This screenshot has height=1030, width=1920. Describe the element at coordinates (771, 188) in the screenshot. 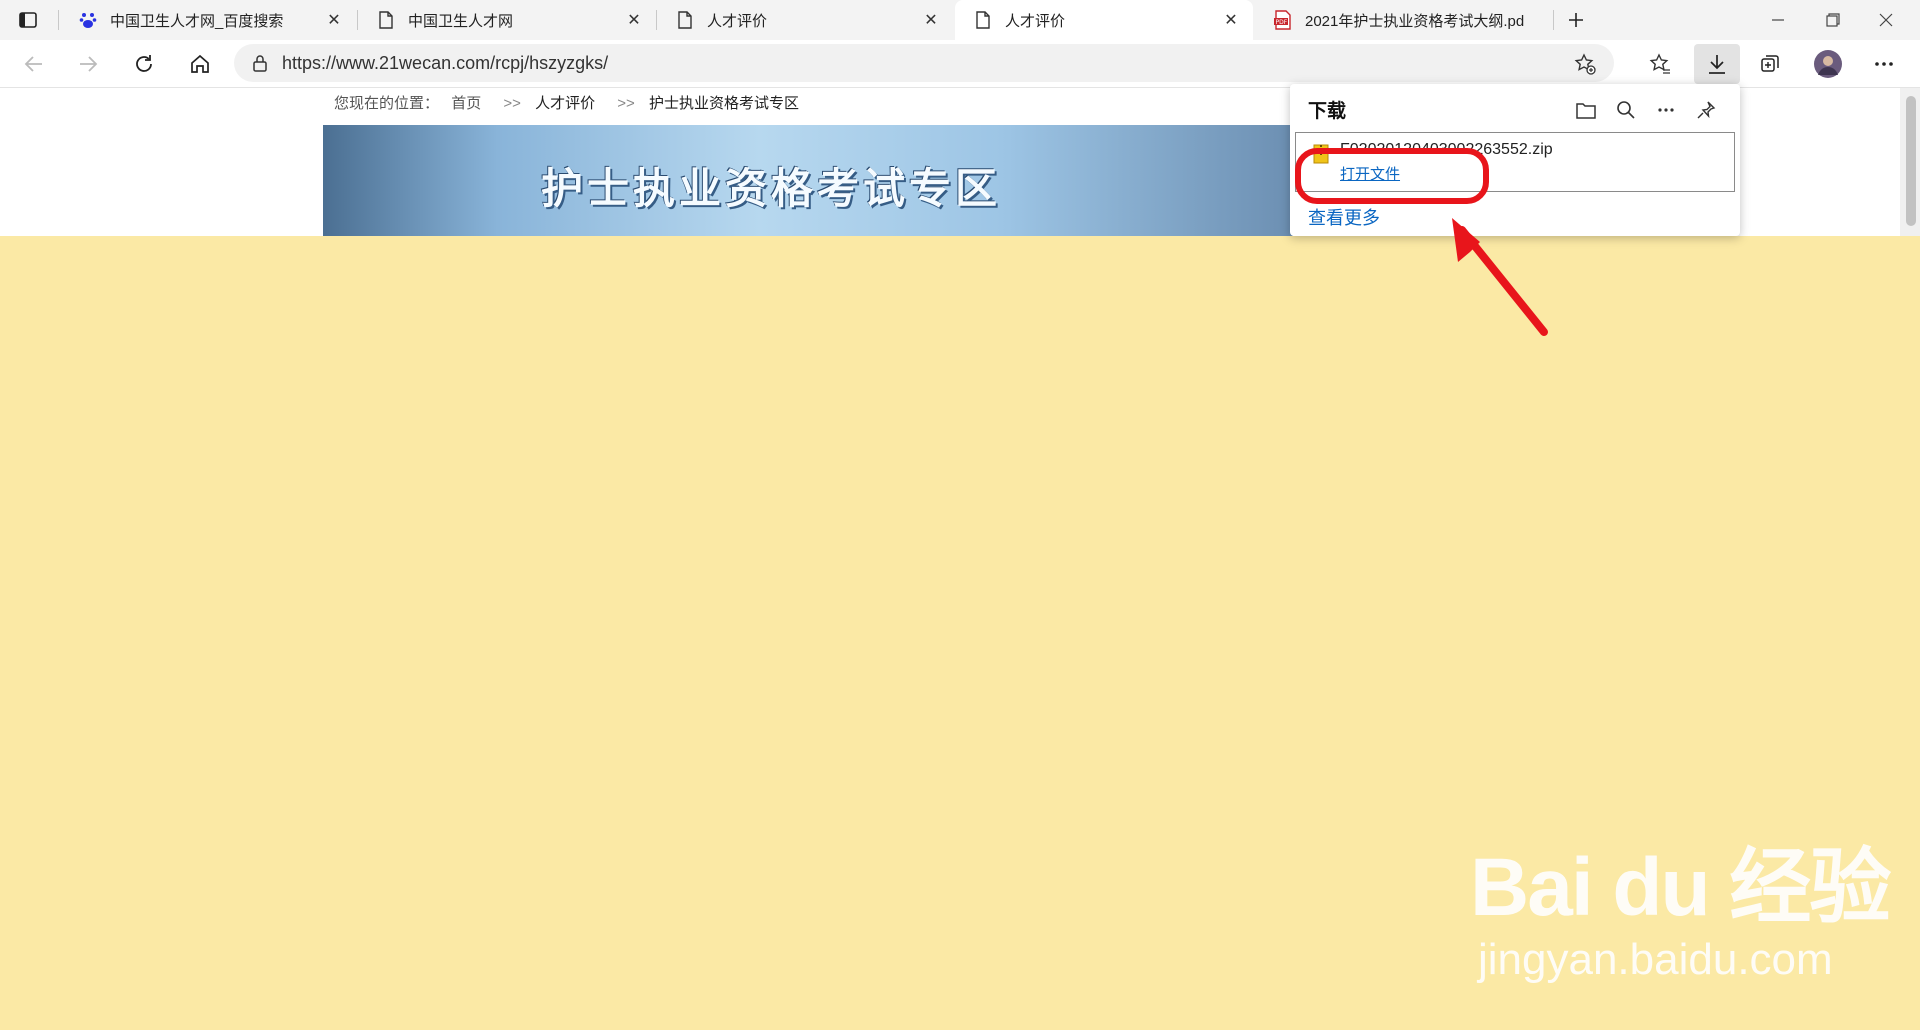

I see `banner-title: 护士执业资格考试专区` at that location.